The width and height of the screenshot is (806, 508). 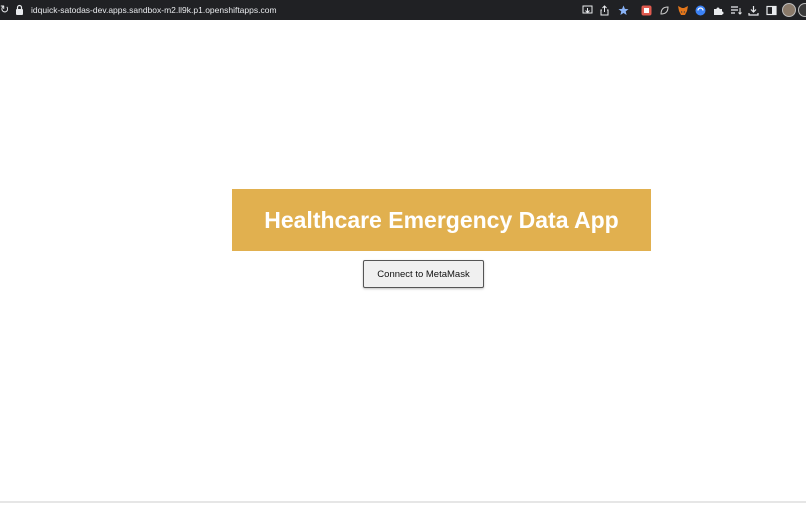 I want to click on connect-metamask-button: Connect to MetaMask, so click(x=423, y=274).